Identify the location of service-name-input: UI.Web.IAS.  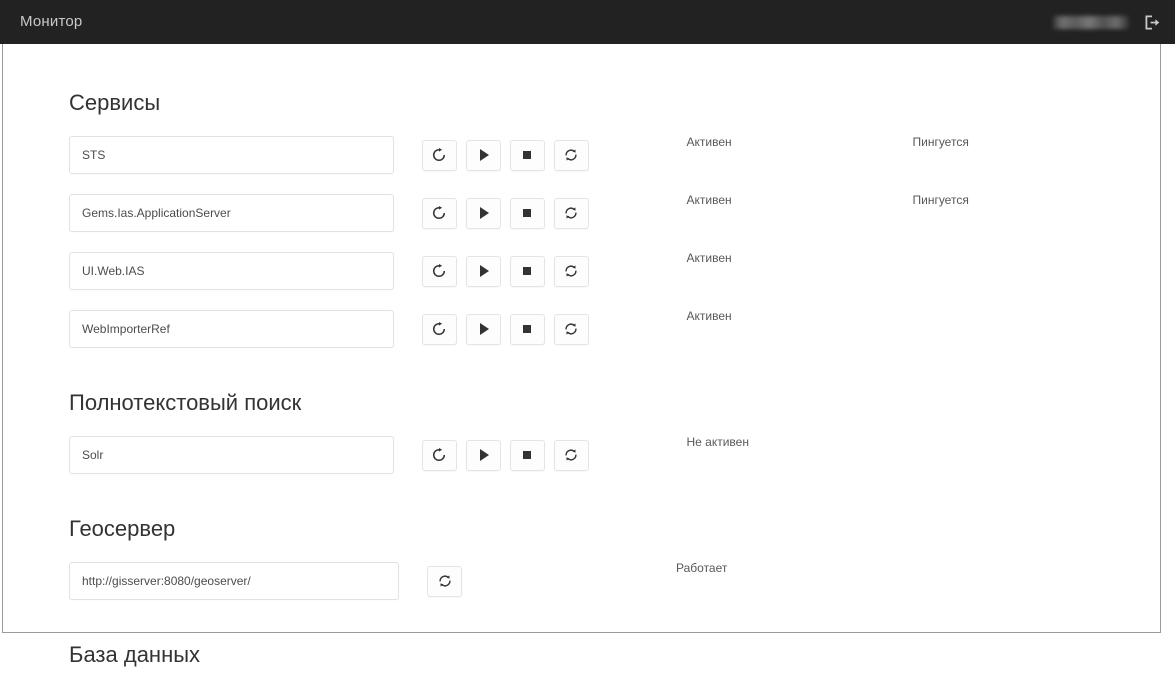
(231, 271).